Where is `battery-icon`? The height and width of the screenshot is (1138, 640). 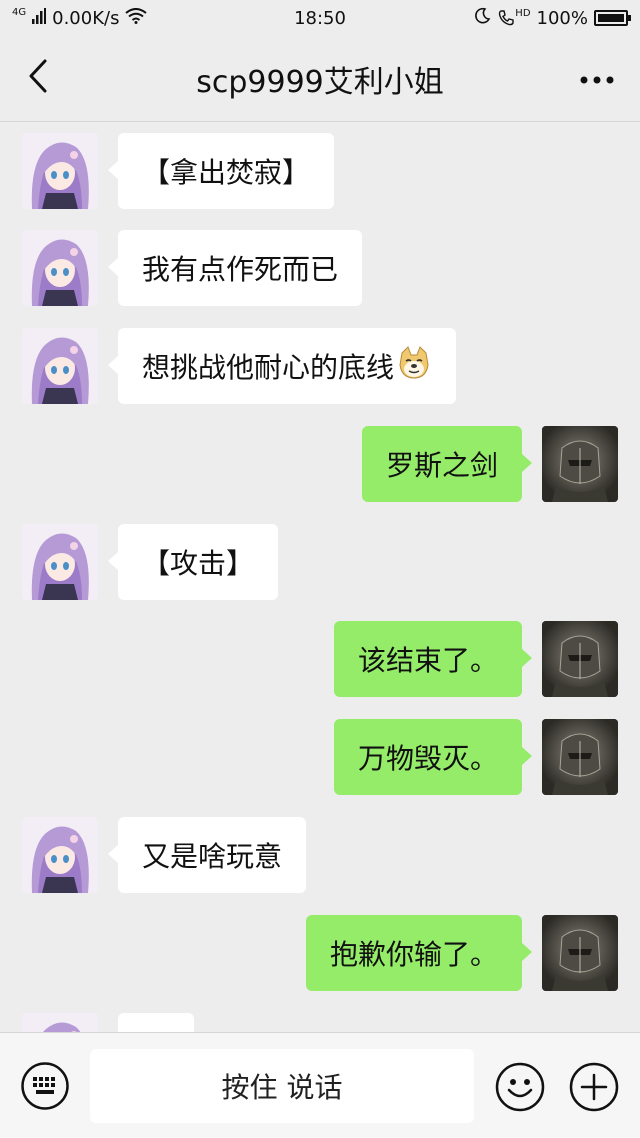
battery-icon is located at coordinates (612, 18).